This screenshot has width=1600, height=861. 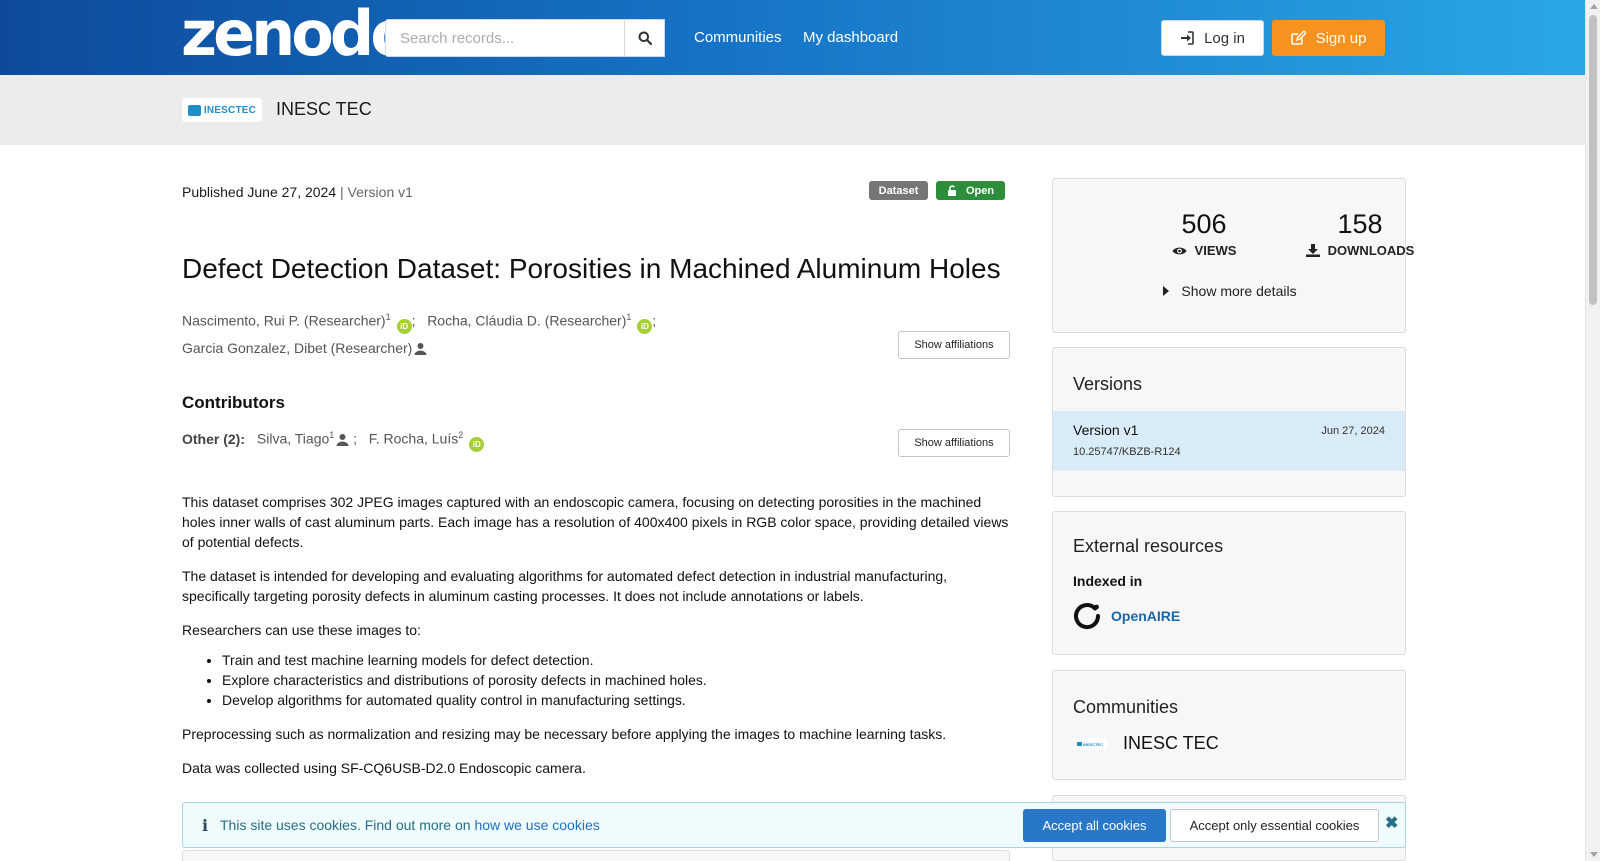 I want to click on views-label: VIEWS, so click(x=1204, y=250).